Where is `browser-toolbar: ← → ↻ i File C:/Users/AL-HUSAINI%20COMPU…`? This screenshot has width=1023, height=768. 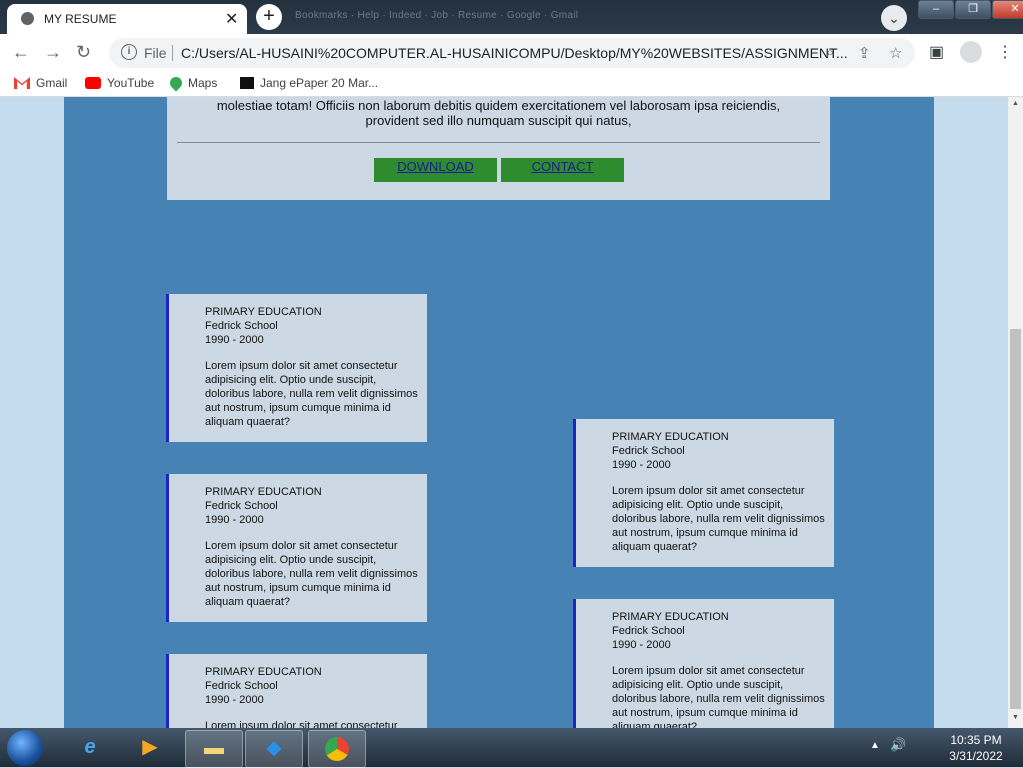 browser-toolbar: ← → ↻ i File C:/Users/AL-HUSAINI%20COMPU… is located at coordinates (511, 53).